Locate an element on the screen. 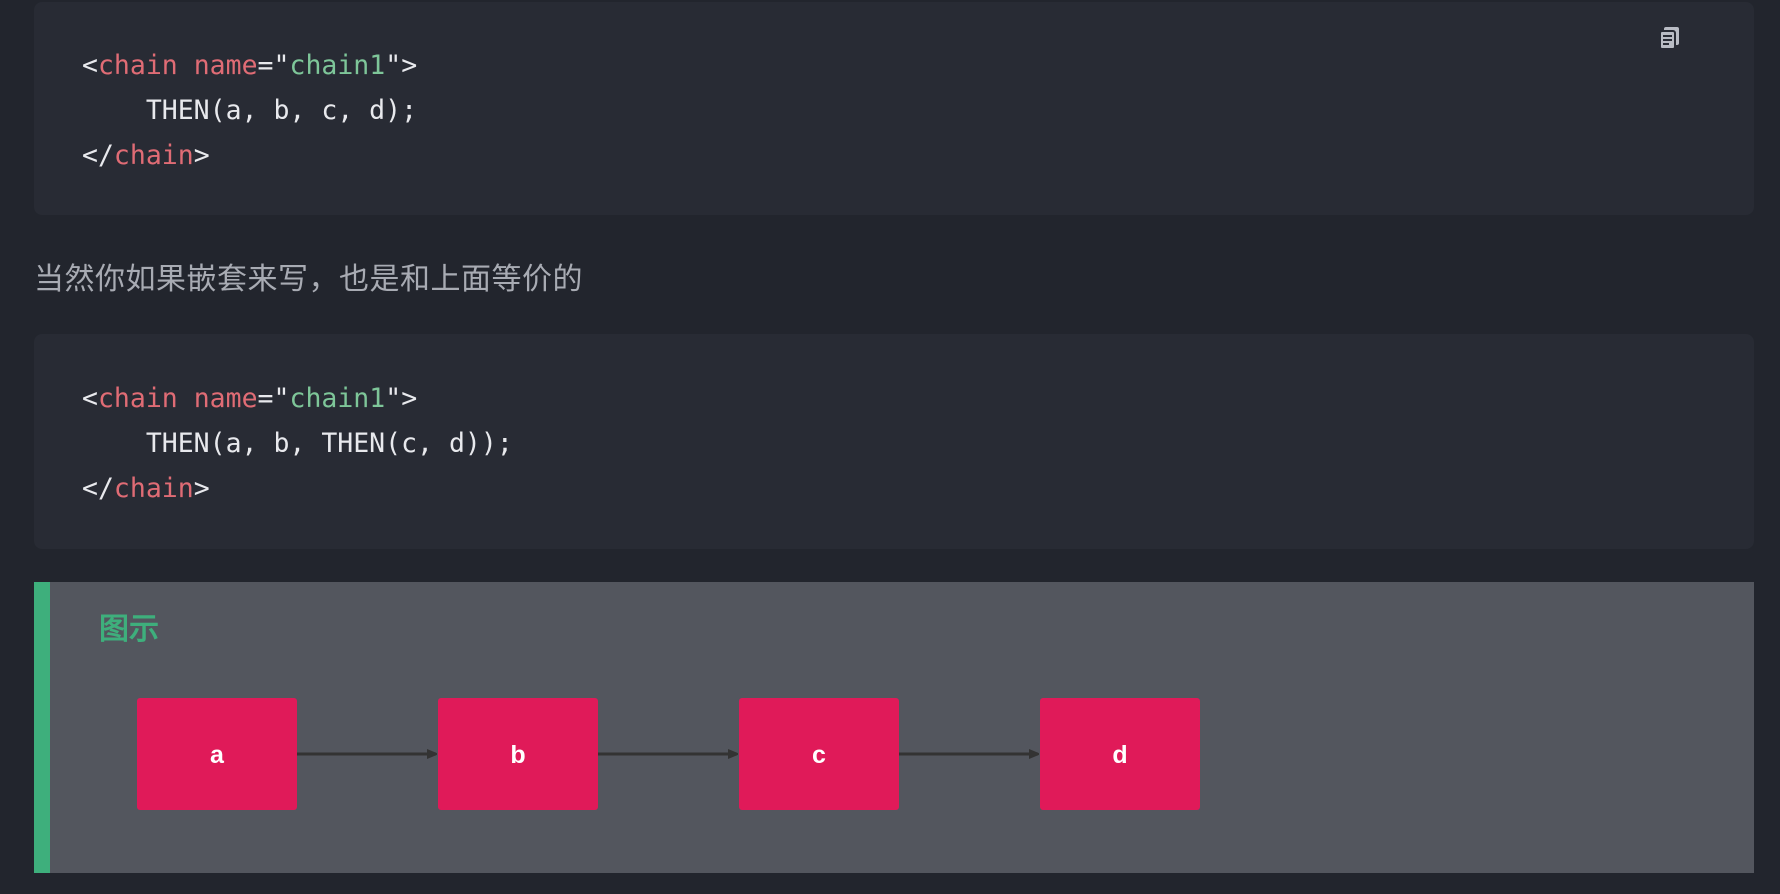  flow-node-a: a is located at coordinates (217, 754).